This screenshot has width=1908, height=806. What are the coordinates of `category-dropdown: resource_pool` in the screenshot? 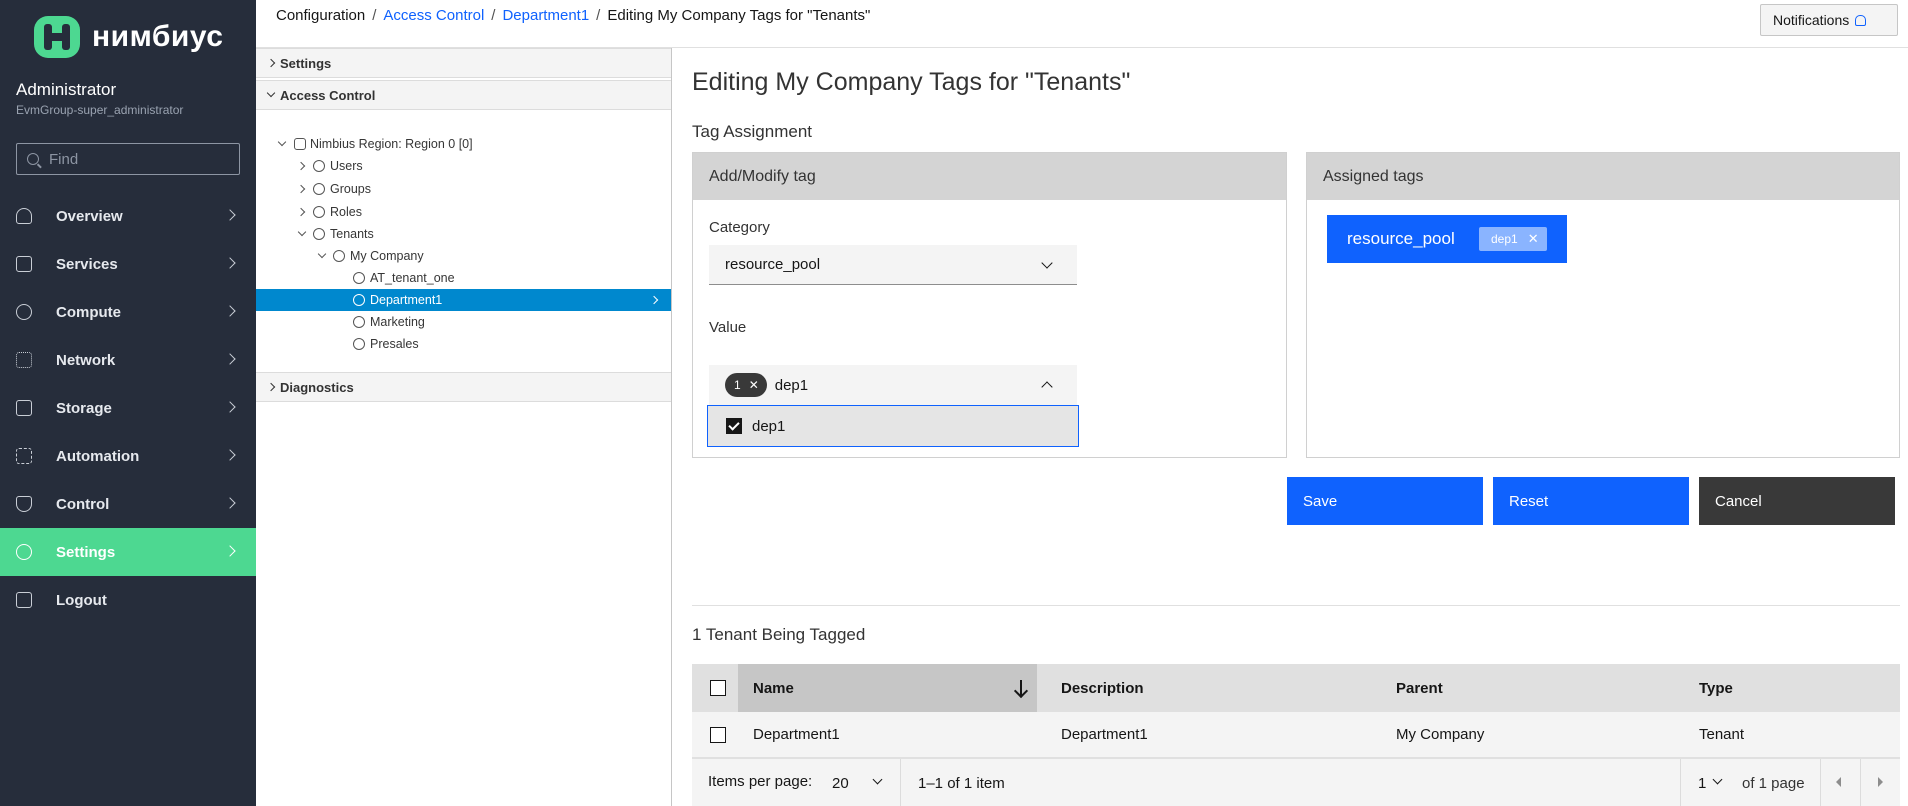 It's located at (893, 265).